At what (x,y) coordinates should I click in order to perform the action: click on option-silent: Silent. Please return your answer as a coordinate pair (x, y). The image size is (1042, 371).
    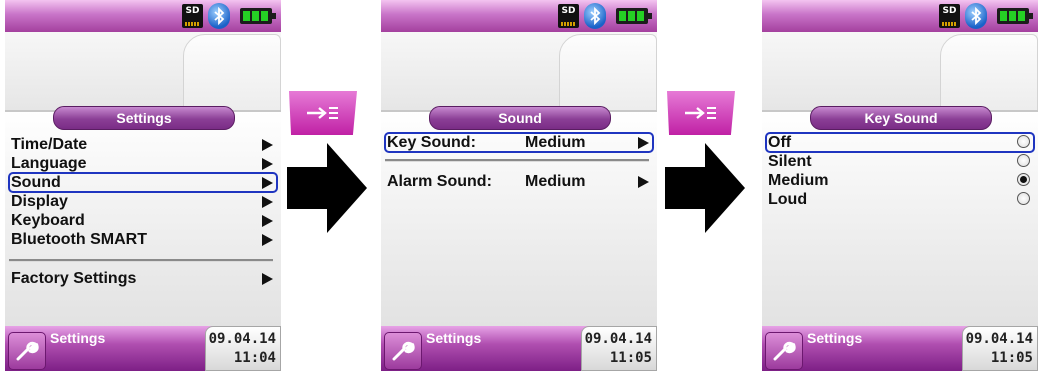
    Looking at the image, I should click on (900, 161).